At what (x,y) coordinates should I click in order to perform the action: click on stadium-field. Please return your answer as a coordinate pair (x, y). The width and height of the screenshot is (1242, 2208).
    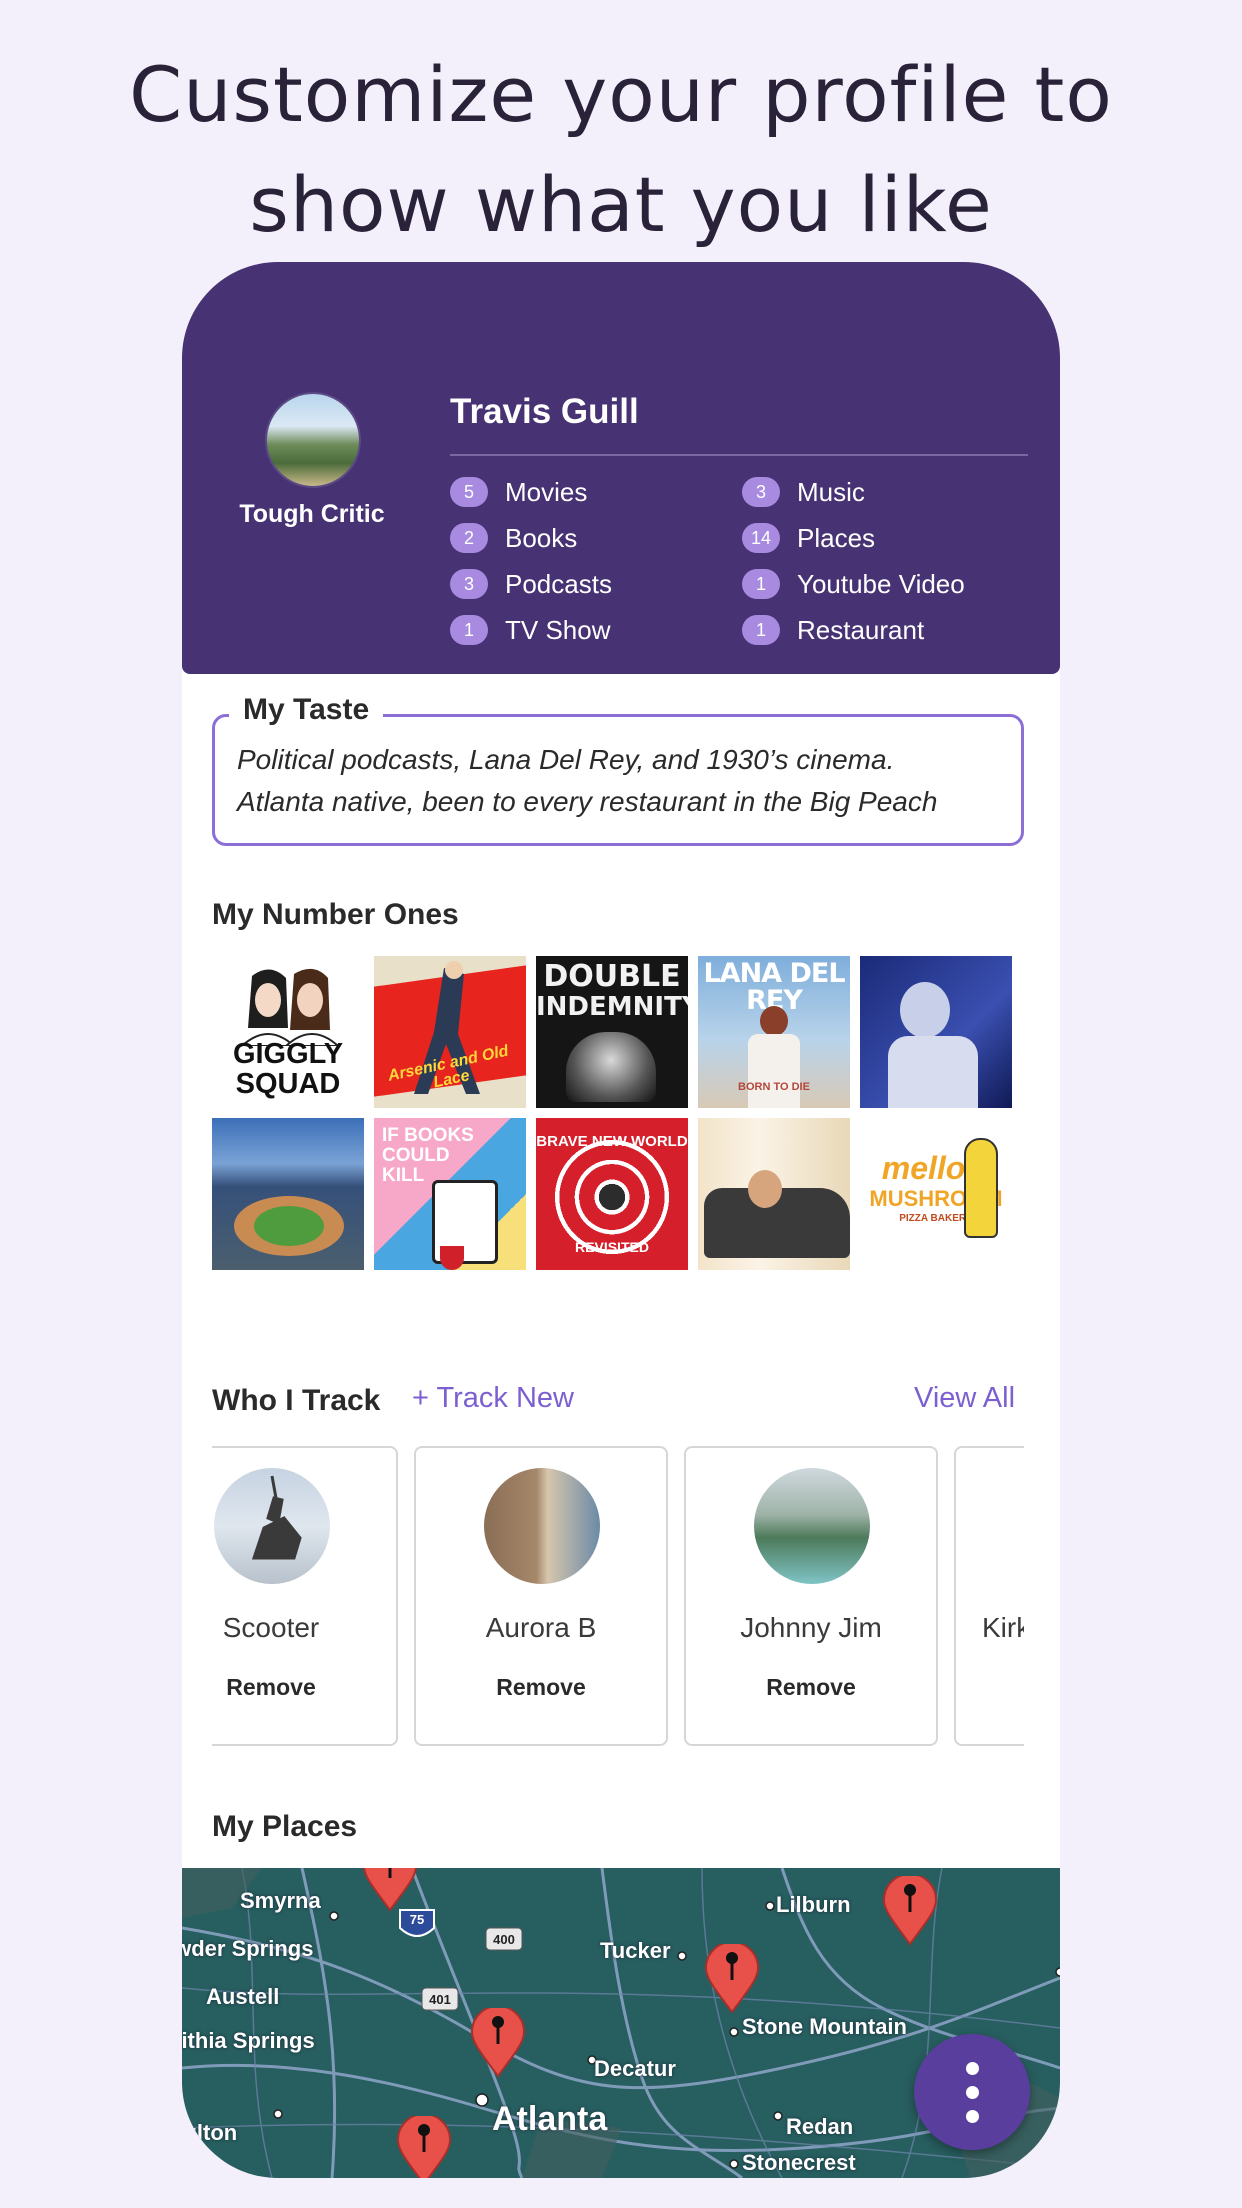
    Looking at the image, I should click on (289, 1226).